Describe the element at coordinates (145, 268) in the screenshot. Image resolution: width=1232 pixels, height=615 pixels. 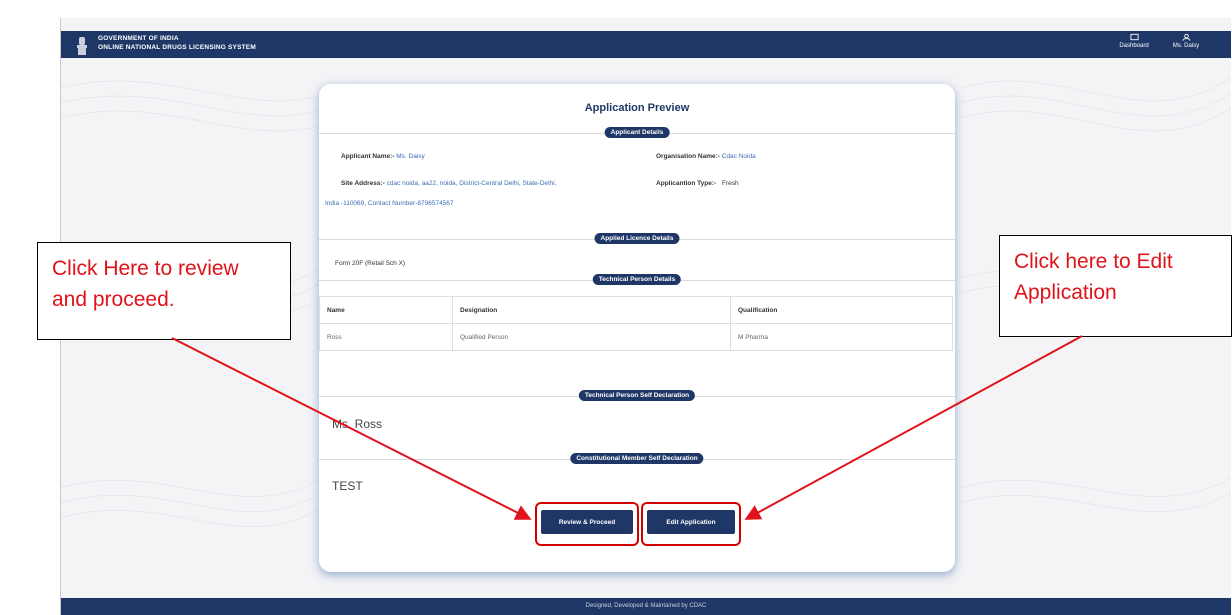
I see `review-callout-line1: Click Here to review` at that location.